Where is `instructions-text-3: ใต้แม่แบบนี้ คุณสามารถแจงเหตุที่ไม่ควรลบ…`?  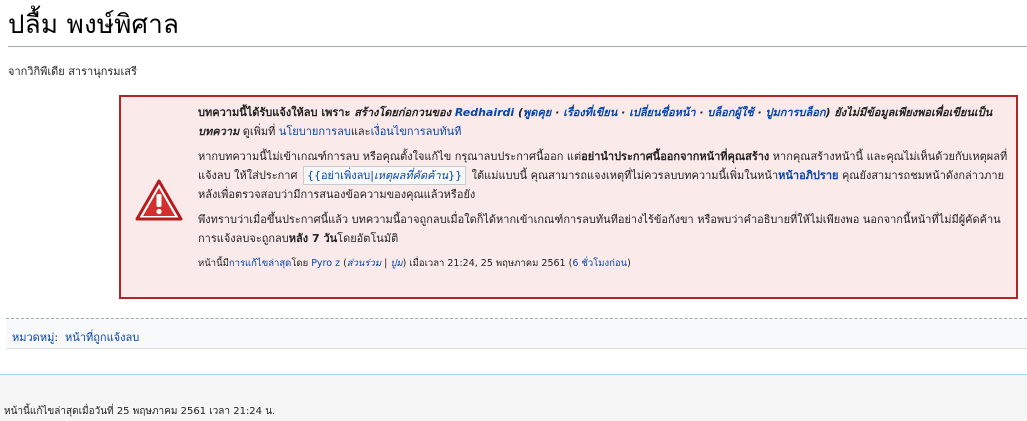 instructions-text-3: ใต้แม่แบบนี้ คุณสามารถแจงเหตุที่ไม่ควรลบ… is located at coordinates (623, 175).